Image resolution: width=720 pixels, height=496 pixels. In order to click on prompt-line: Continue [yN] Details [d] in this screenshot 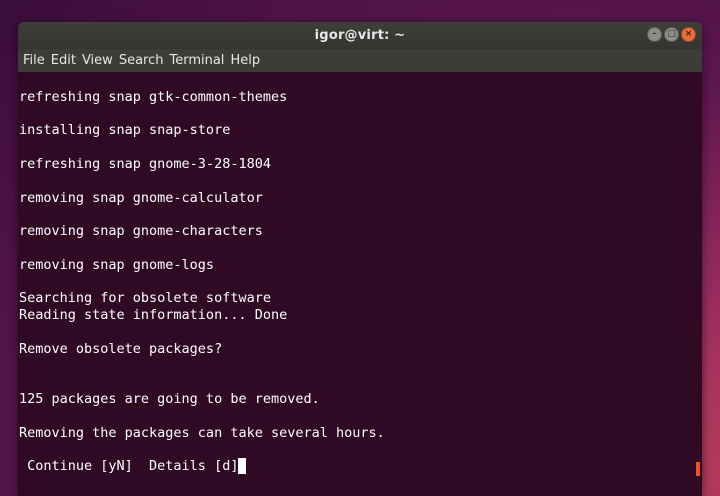, I will do `click(360, 466)`.